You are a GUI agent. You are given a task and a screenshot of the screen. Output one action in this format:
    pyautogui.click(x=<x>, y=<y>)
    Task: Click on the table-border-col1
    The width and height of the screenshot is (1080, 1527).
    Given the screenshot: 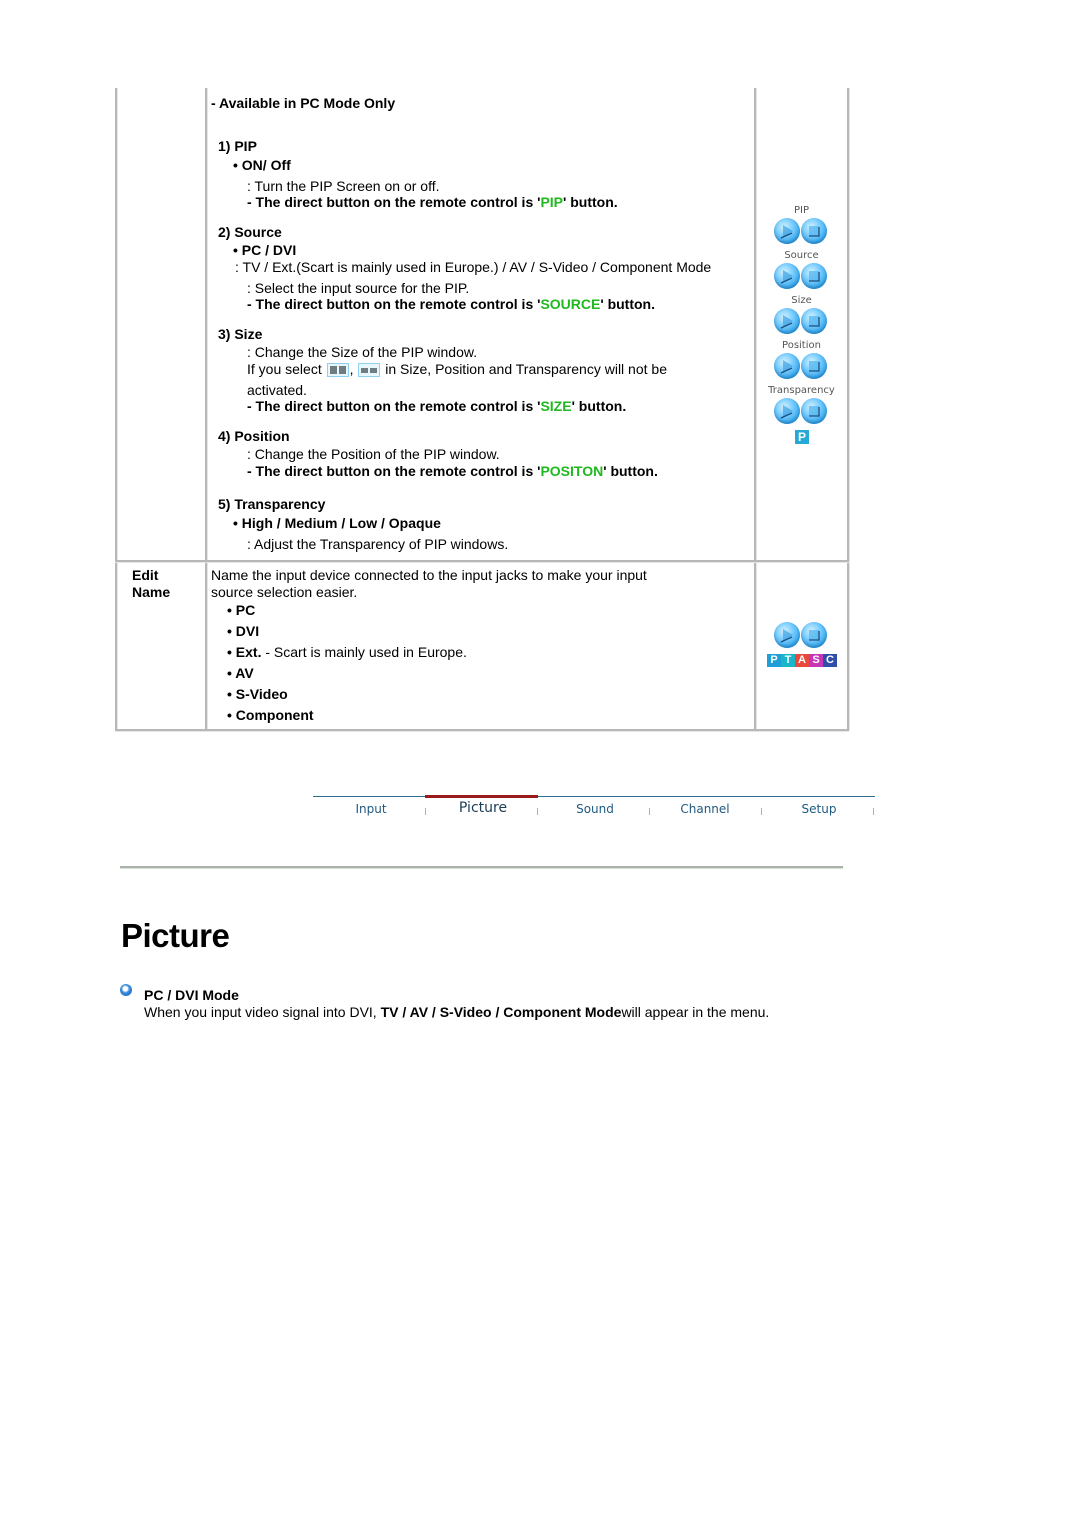 What is the action you would take?
    pyautogui.click(x=206, y=409)
    